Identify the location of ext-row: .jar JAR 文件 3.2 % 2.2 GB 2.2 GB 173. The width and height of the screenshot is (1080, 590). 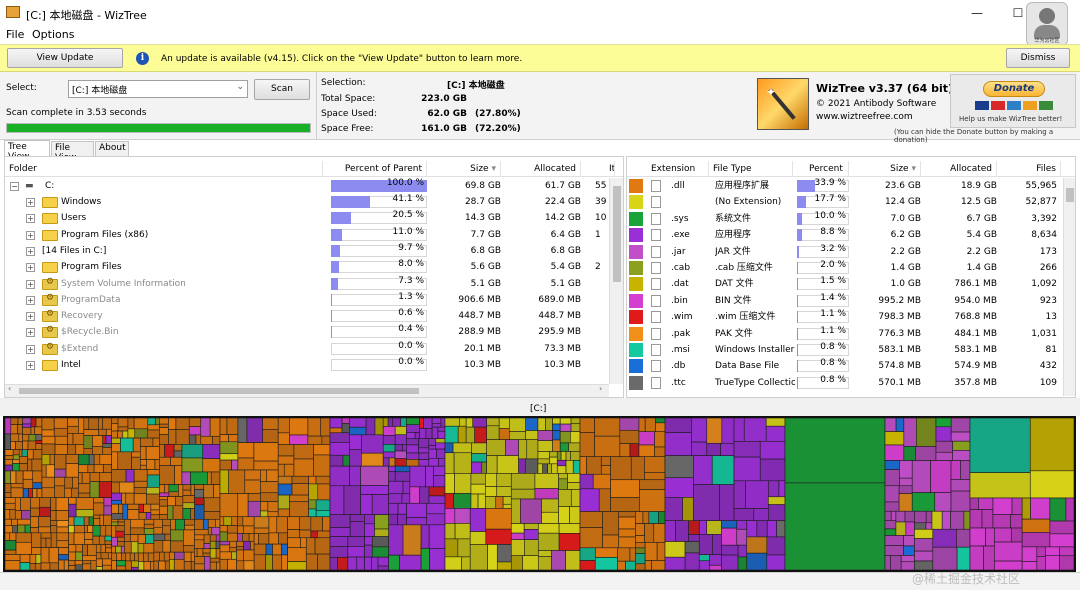
(851, 252).